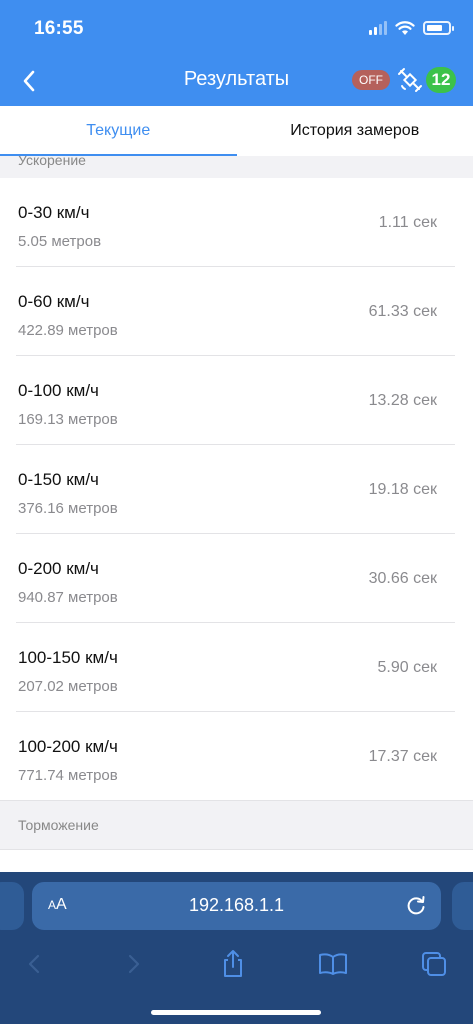 This screenshot has height=1024, width=473. I want to click on list-item: 0-60 км/ч 422.89 метров 61.33 сек, so click(236, 311).